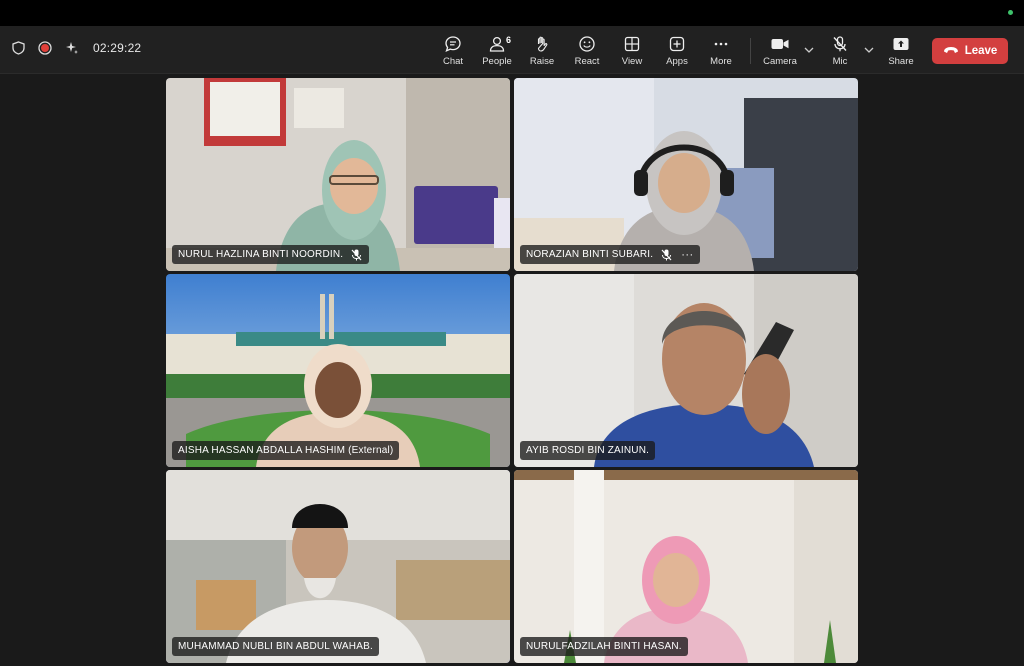 Image resolution: width=1024 pixels, height=666 pixels. I want to click on share-button: Share, so click(901, 50).